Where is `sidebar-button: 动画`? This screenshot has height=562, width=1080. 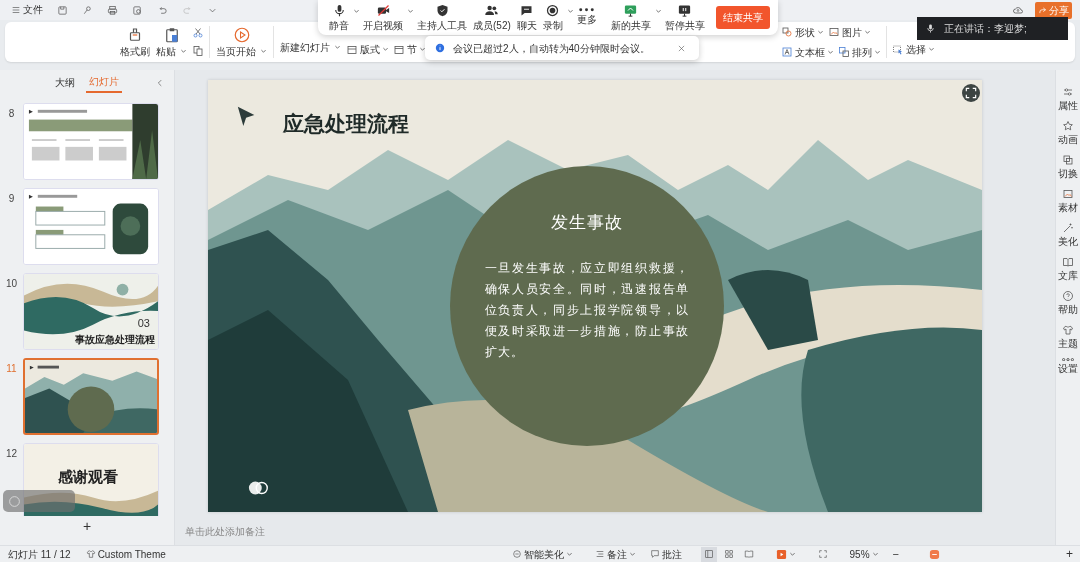
sidebar-button: 动画 is located at coordinates (1068, 133).